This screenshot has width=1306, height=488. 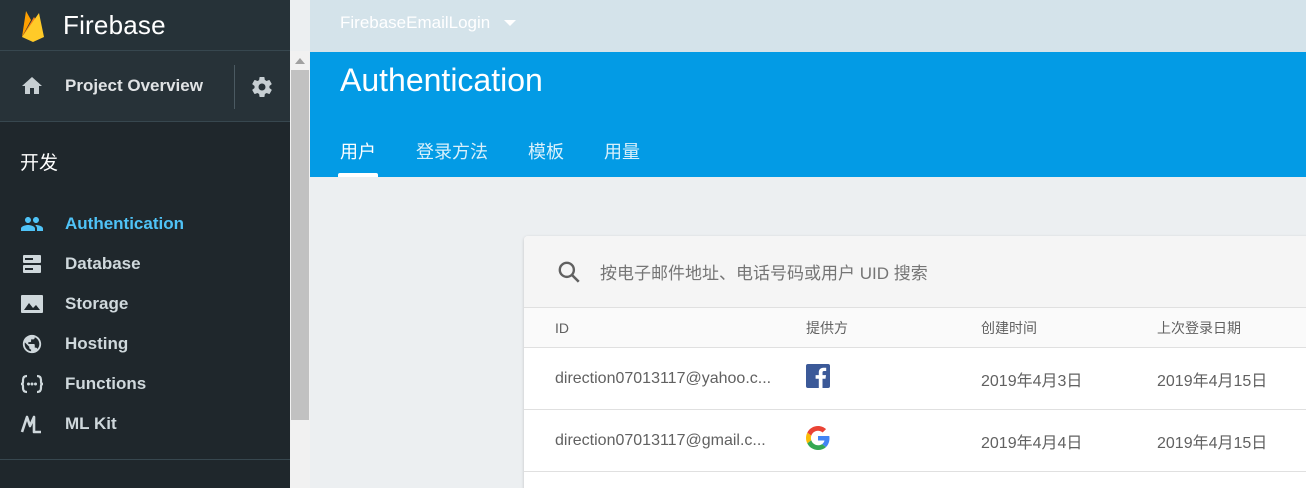 I want to click on functions-icon, so click(x=32, y=384).